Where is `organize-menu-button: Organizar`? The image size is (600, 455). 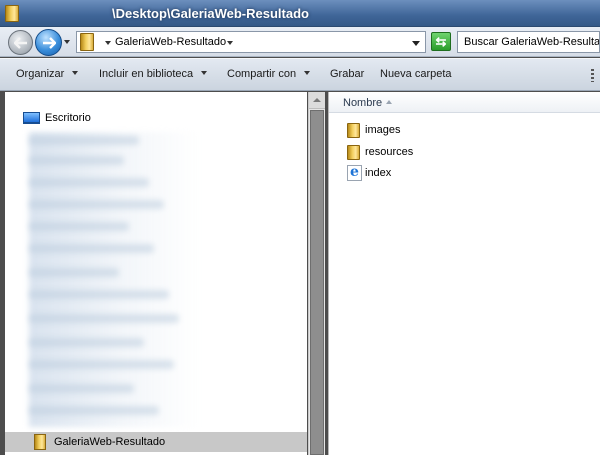 organize-menu-button: Organizar is located at coordinates (47, 74).